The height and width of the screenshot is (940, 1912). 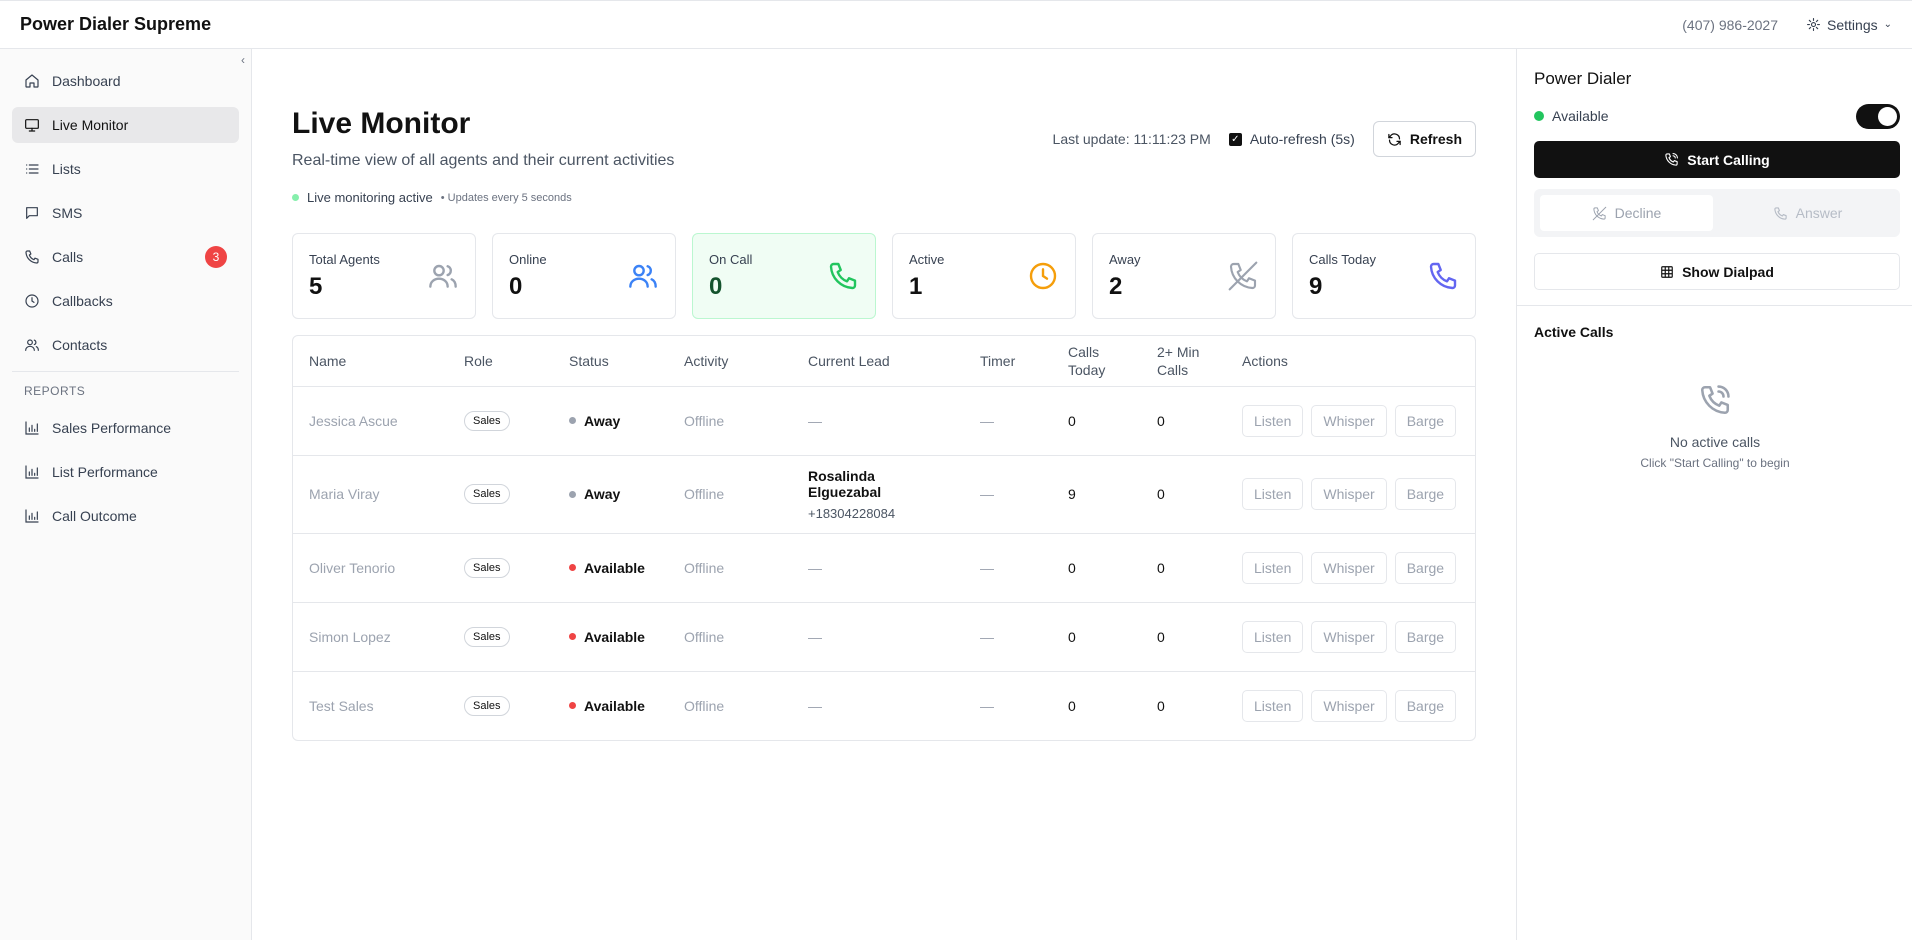 What do you see at coordinates (125, 472) in the screenshot?
I see `sidebar-item-list-performance: List Performance` at bounding box center [125, 472].